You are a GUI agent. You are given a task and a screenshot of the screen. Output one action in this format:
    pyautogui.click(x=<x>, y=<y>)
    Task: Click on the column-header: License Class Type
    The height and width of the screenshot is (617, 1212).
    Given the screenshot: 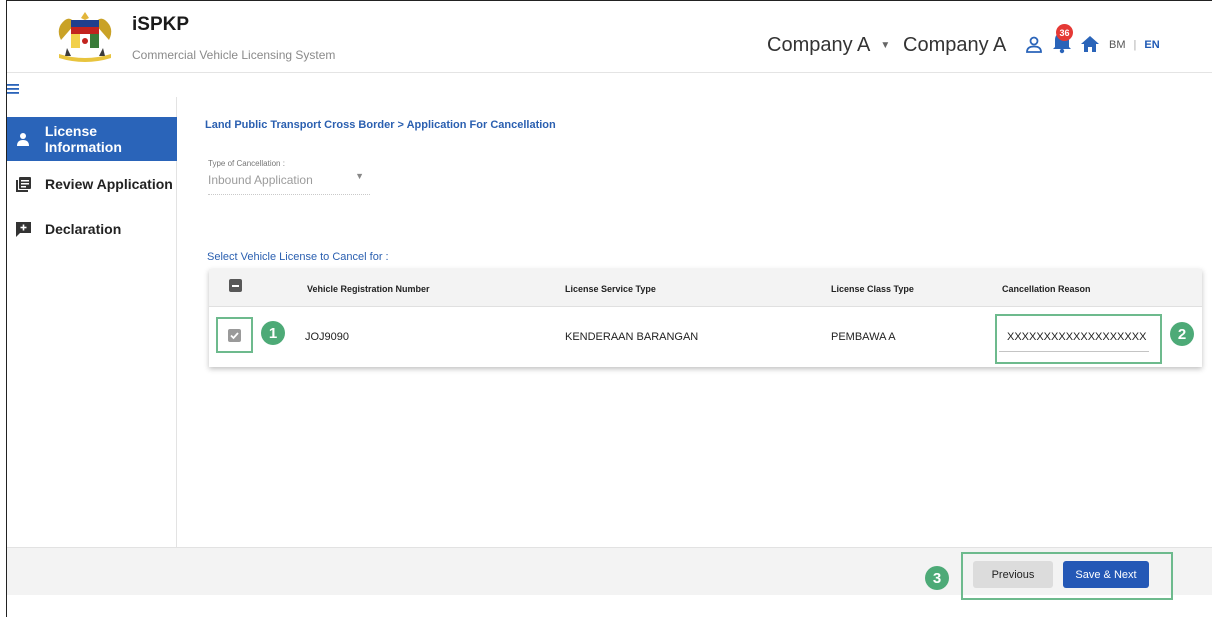 What is the action you would take?
    pyautogui.click(x=872, y=289)
    